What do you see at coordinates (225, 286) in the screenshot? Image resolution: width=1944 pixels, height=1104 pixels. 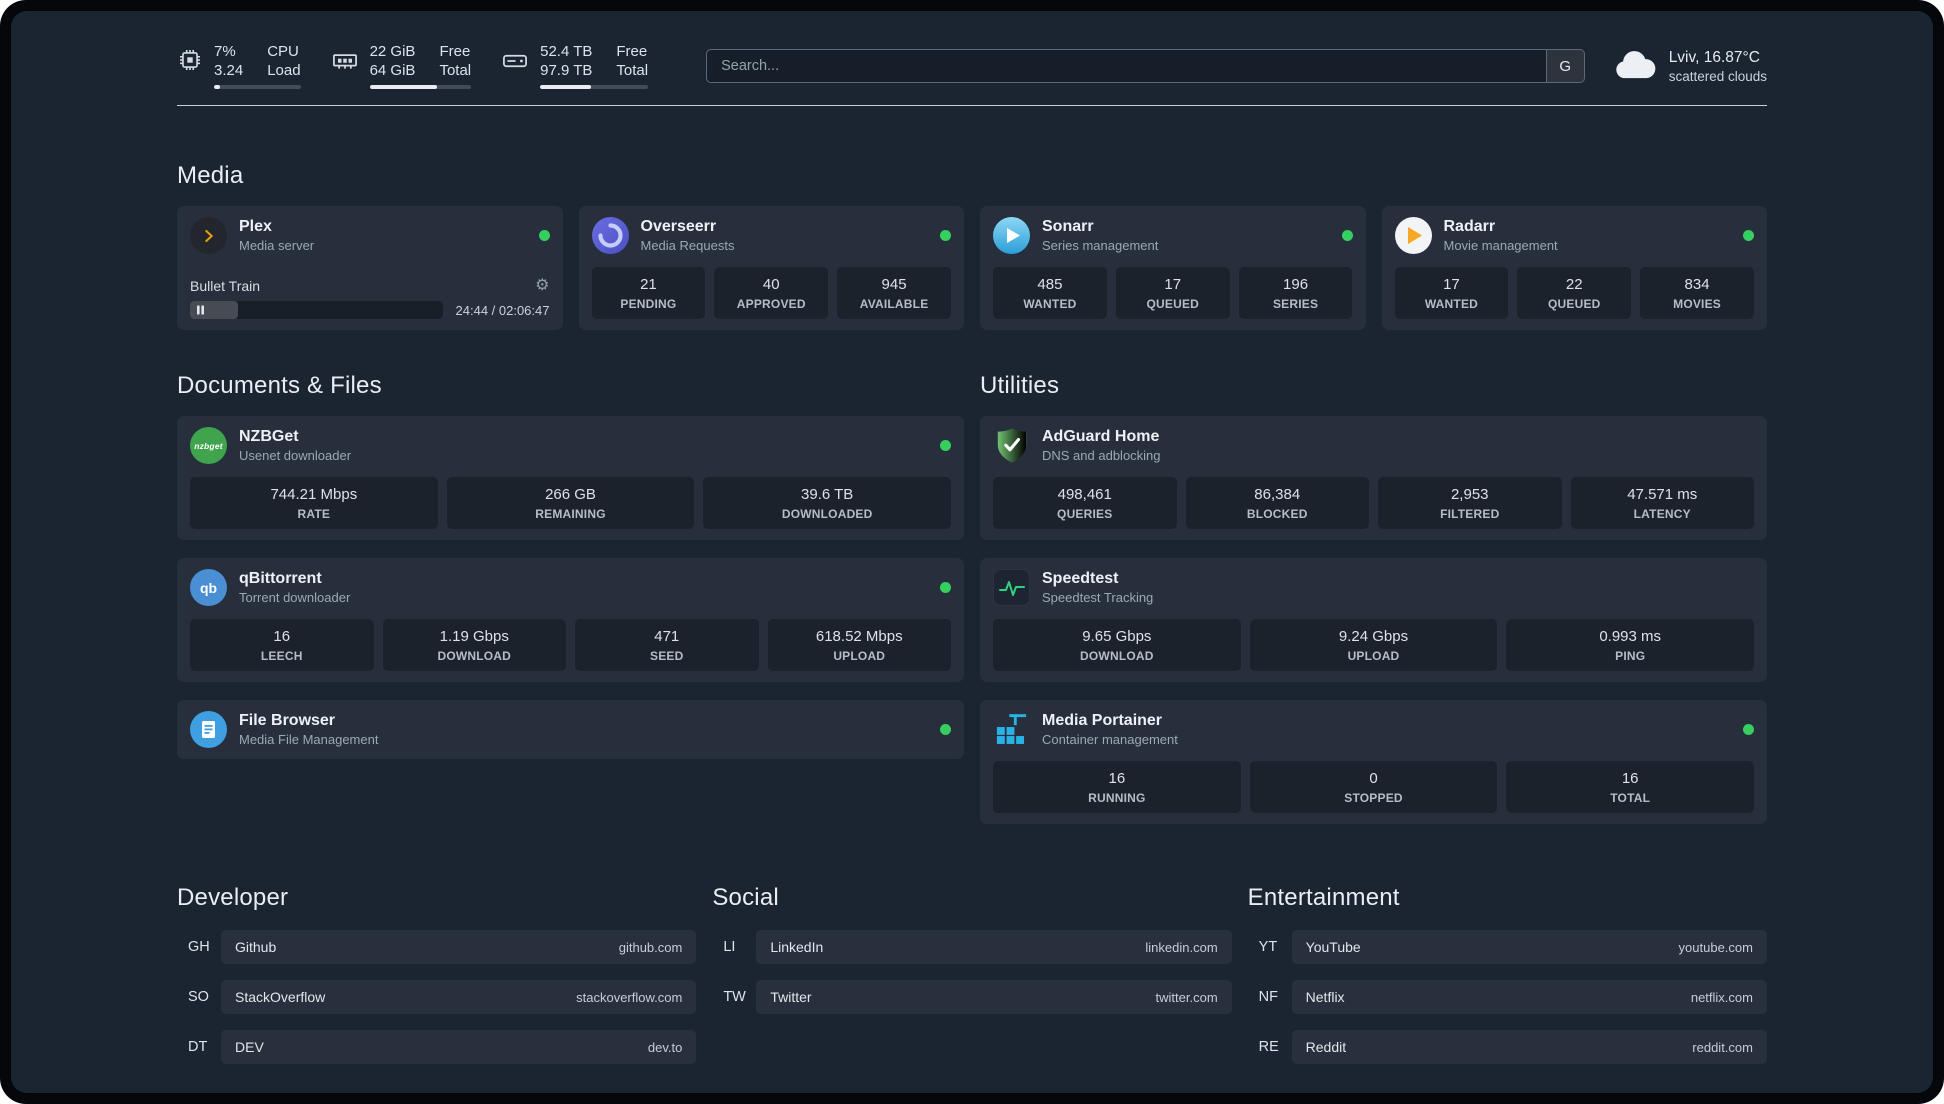 I see `now-playing-title: Bullet Train` at bounding box center [225, 286].